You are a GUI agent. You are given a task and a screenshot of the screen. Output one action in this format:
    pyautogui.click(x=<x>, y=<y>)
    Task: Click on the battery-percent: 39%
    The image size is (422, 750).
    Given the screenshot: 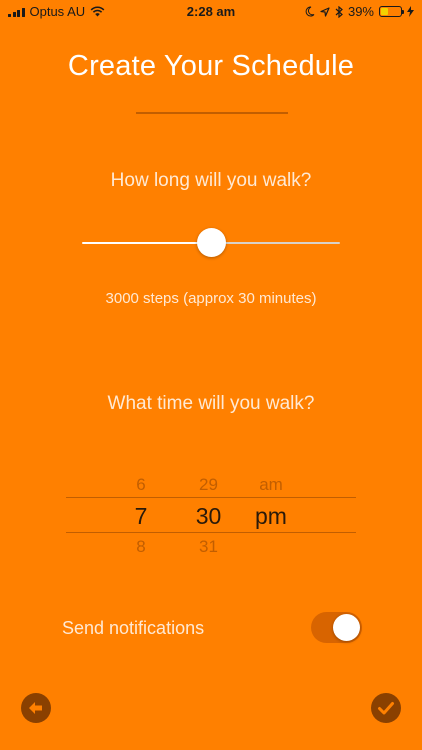 What is the action you would take?
    pyautogui.click(x=360, y=11)
    